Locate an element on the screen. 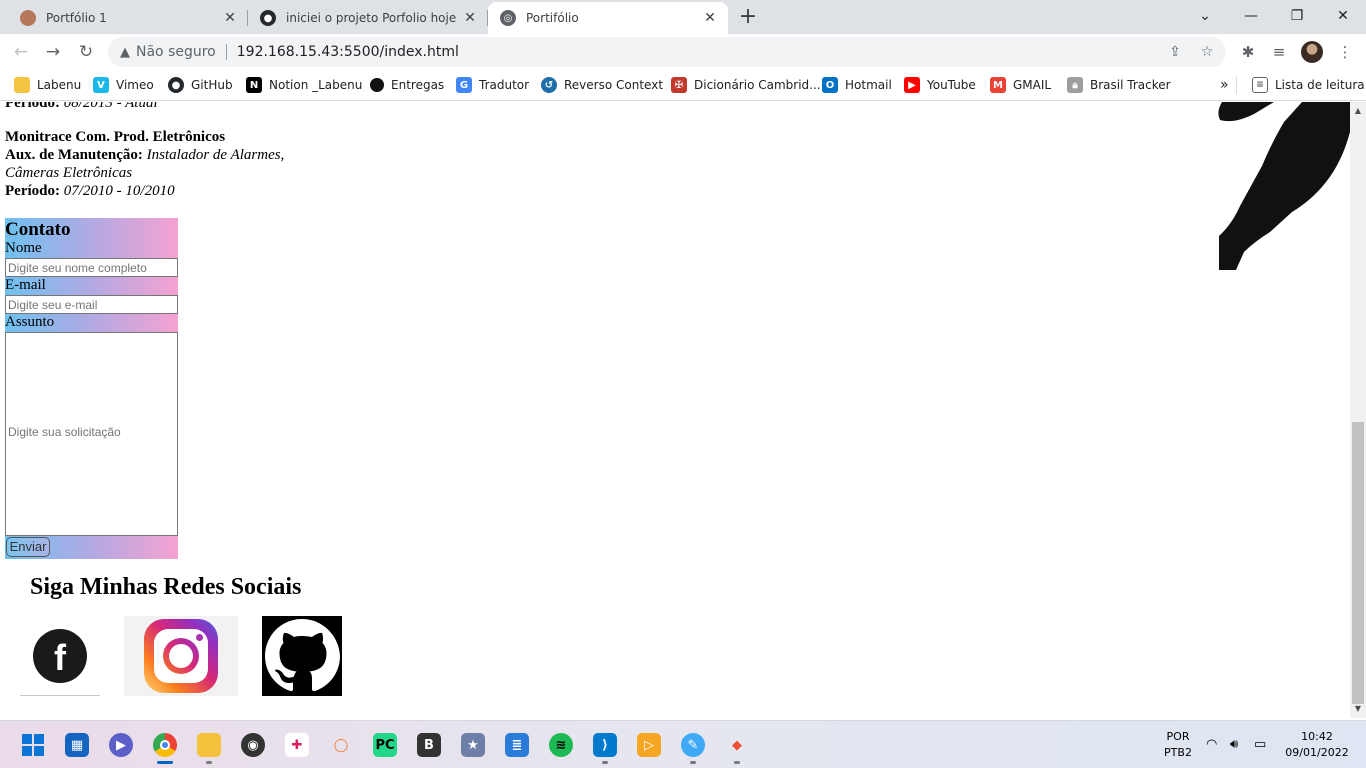  social-title: Siga Minhas Redes Sociais is located at coordinates (166, 587).